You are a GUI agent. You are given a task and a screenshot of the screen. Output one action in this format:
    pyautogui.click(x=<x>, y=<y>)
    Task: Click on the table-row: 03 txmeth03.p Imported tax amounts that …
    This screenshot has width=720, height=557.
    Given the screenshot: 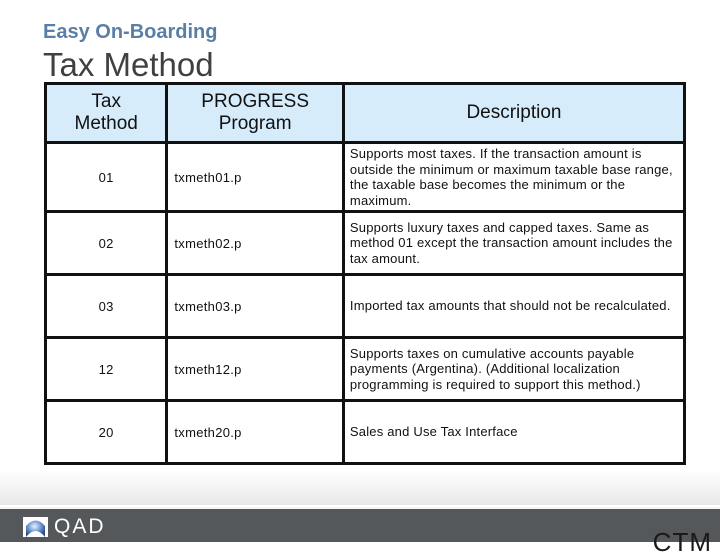 What is the action you would take?
    pyautogui.click(x=365, y=306)
    